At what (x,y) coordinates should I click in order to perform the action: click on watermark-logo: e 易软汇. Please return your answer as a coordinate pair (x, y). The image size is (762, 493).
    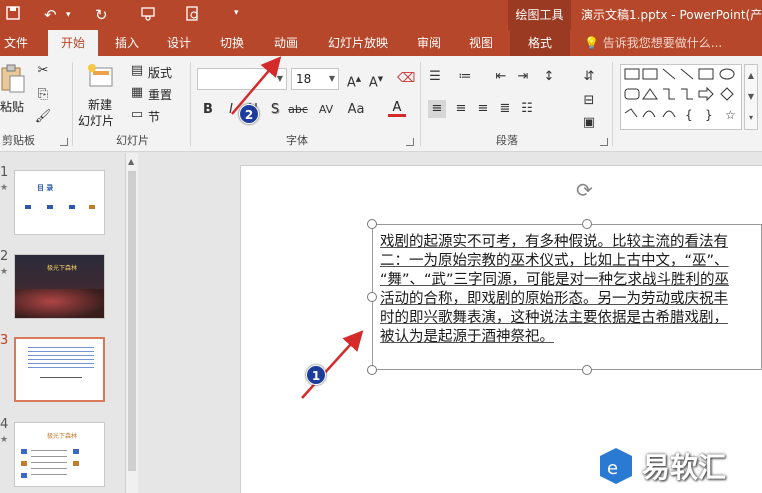
    Looking at the image, I should click on (679, 466).